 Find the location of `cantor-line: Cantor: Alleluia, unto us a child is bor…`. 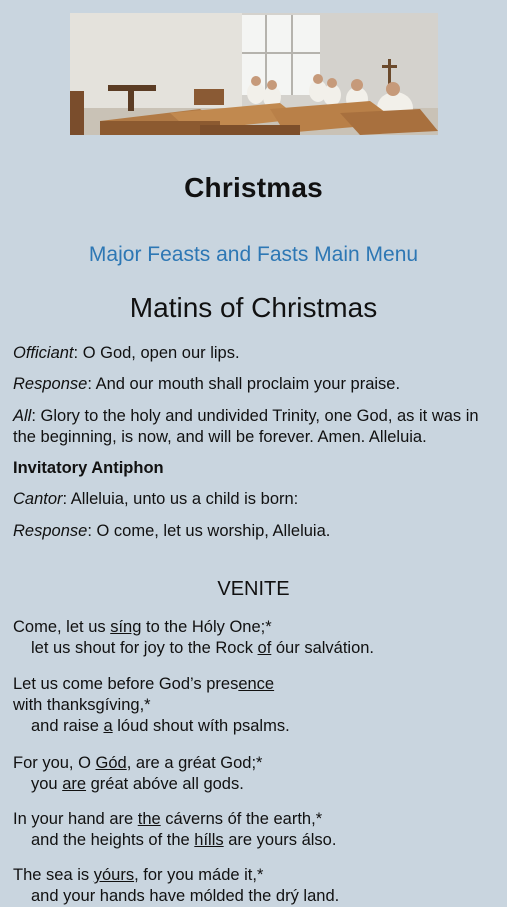

cantor-line: Cantor: Alleluia, unto us a child is bor… is located at coordinates (155, 499).